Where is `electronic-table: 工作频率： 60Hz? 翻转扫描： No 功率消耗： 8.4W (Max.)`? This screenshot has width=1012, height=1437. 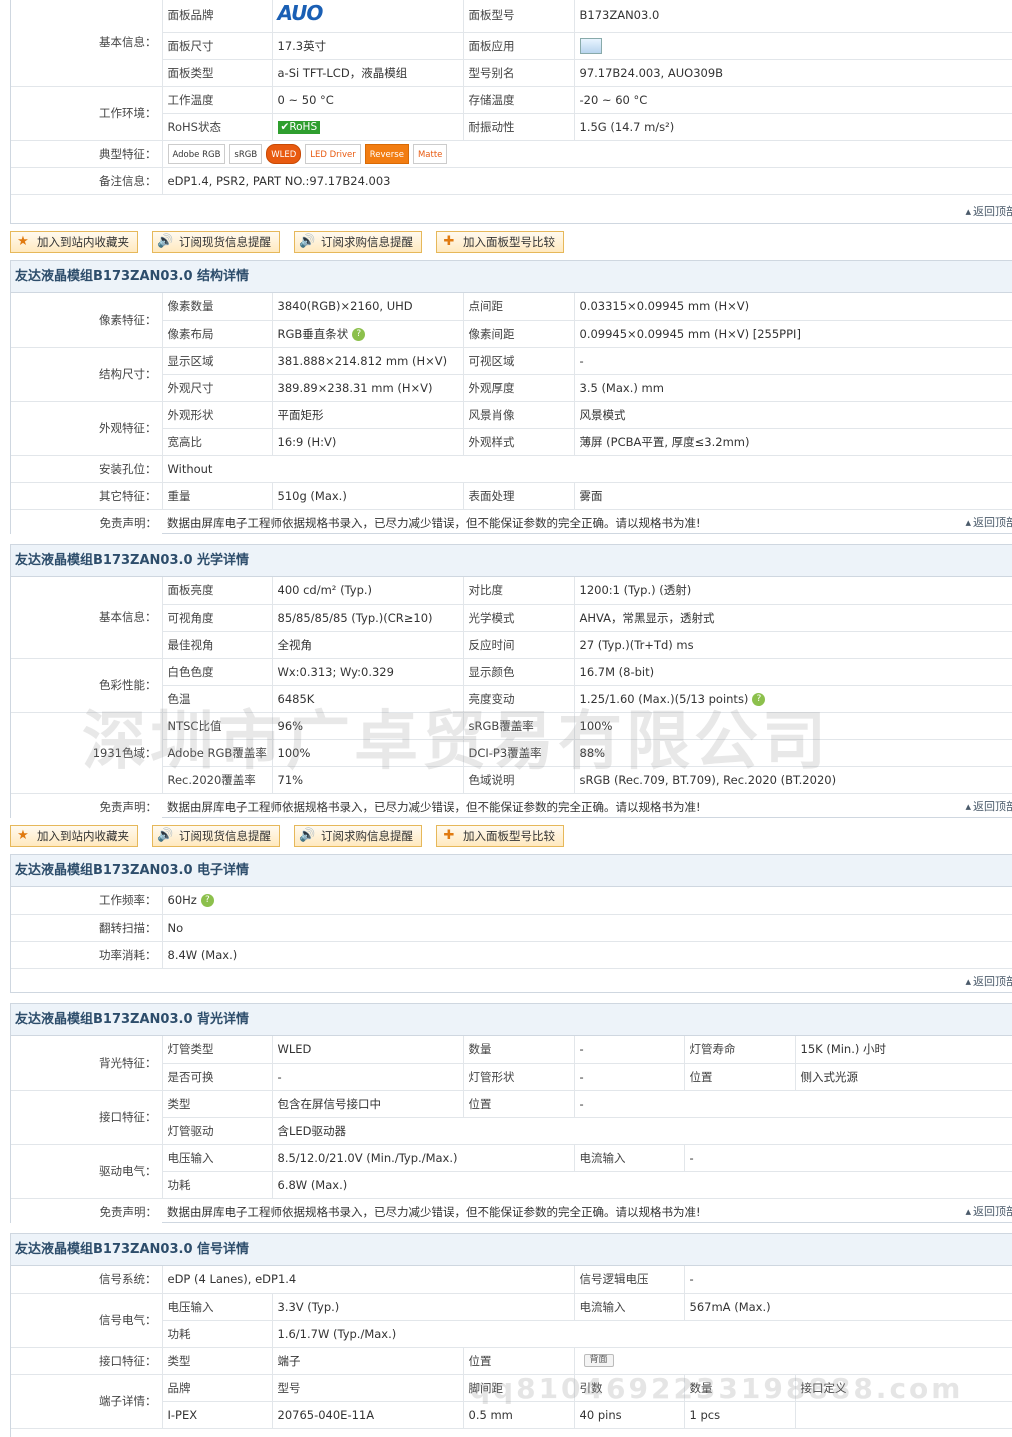 electronic-table: 工作频率： 60Hz? 翻转扫描： No 功率消耗： 8.4W (Max.) is located at coordinates (511, 928).